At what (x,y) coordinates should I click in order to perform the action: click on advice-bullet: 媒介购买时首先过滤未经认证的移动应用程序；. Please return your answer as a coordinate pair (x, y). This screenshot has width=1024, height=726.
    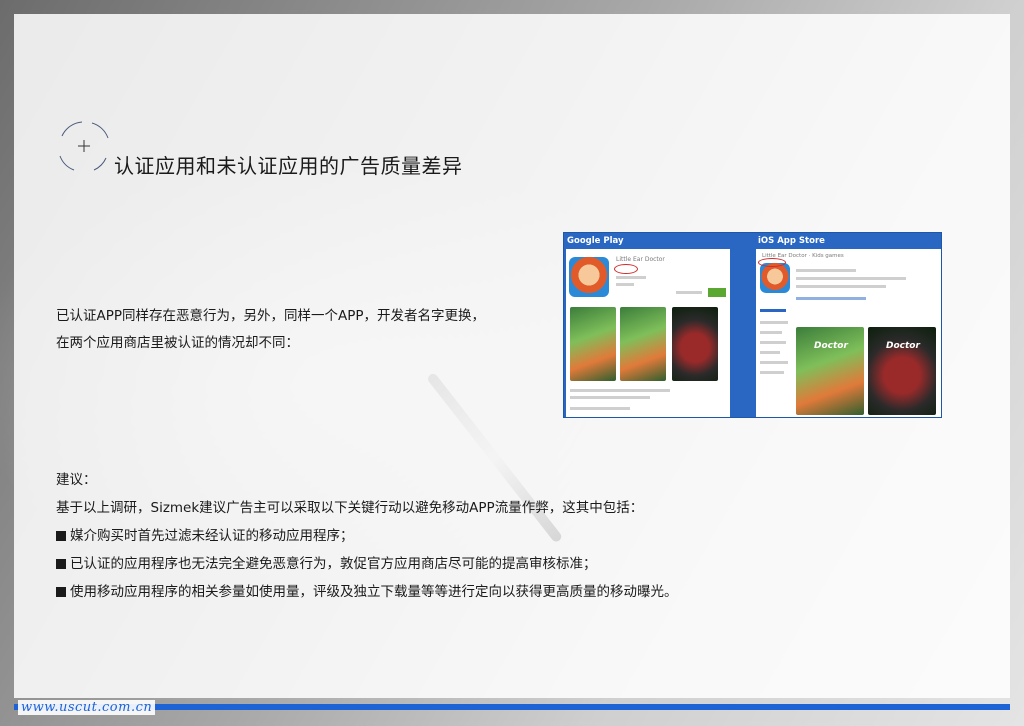
    Looking at the image, I should click on (436, 536).